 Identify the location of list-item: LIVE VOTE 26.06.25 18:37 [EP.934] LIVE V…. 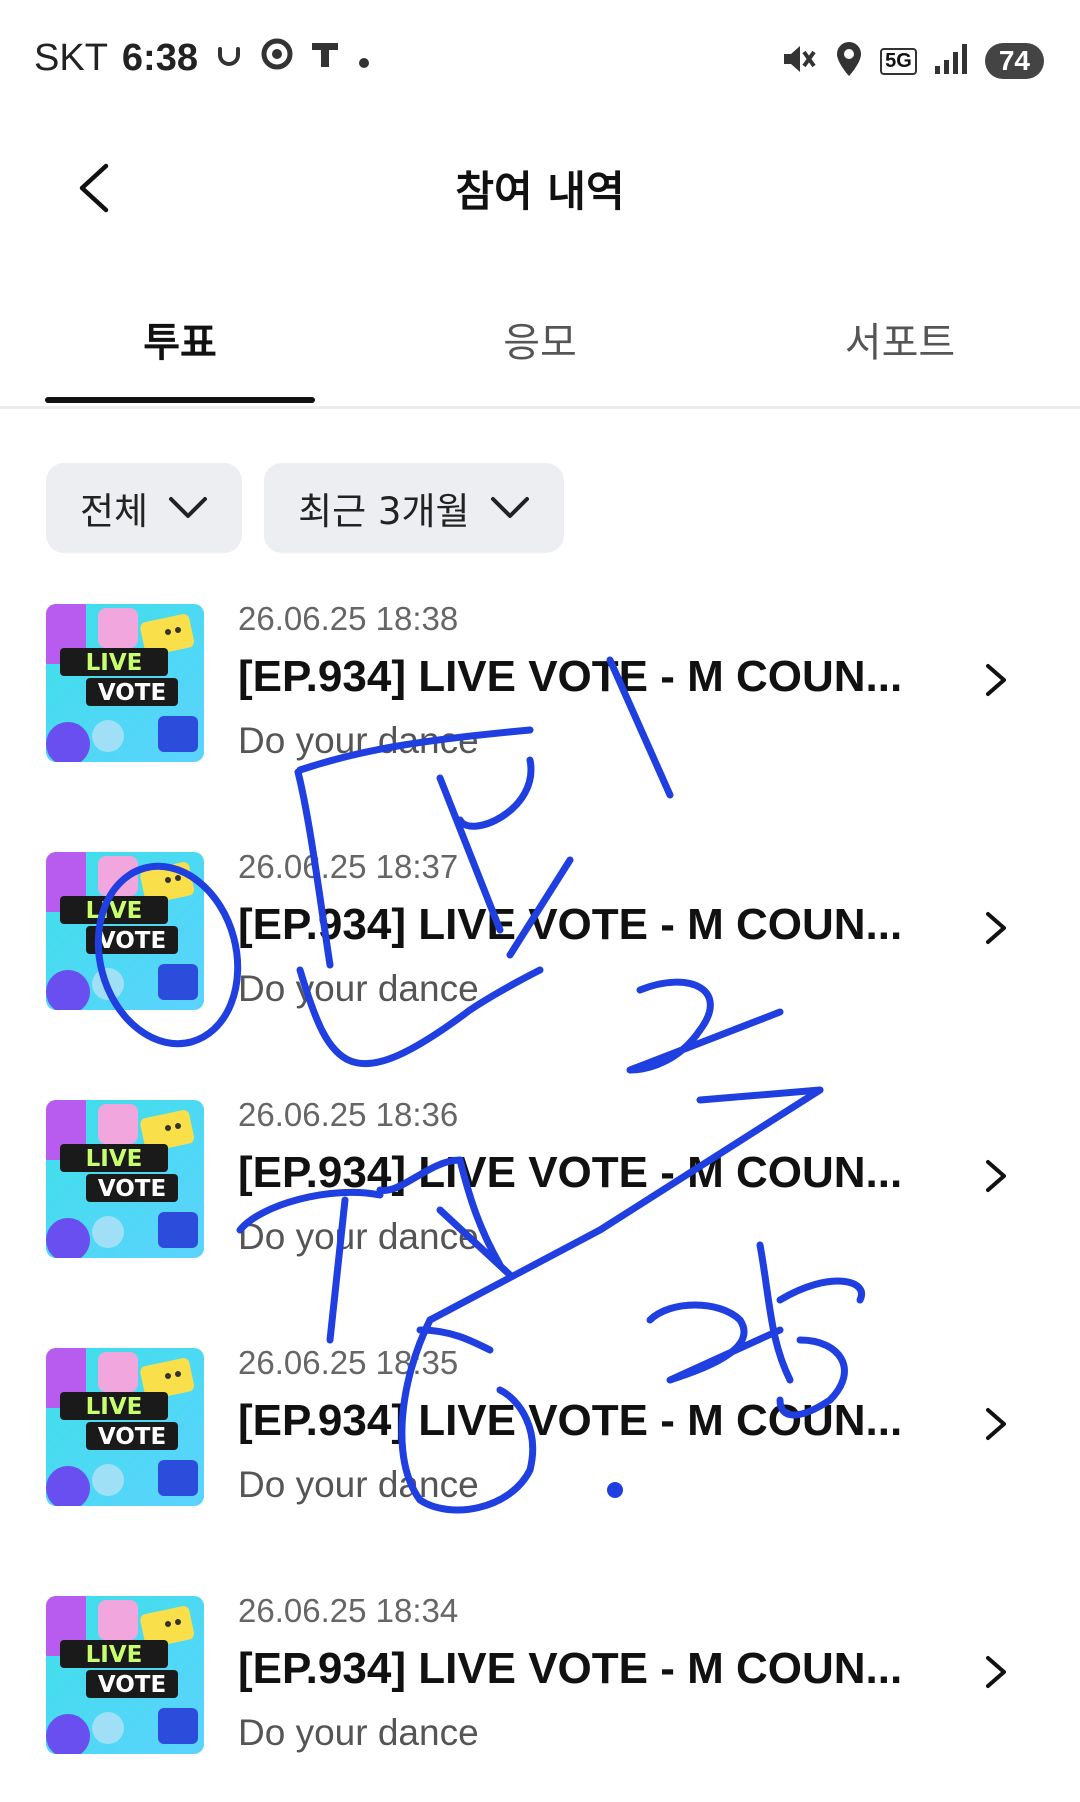
(540, 933).